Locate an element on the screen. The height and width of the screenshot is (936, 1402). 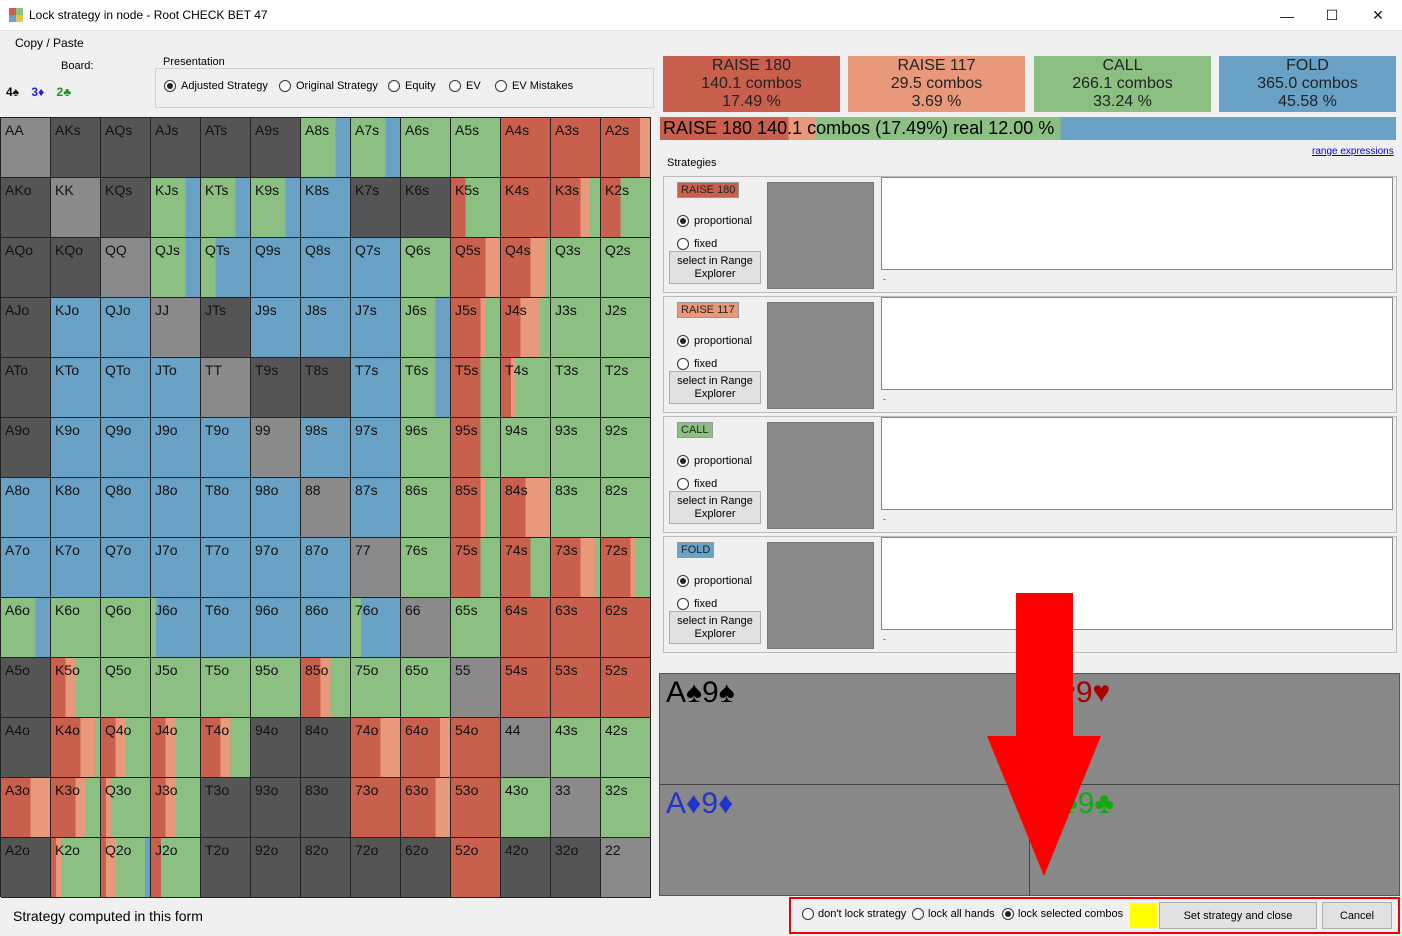
hand-cell-K6s: K6s is located at coordinates (426, 208).